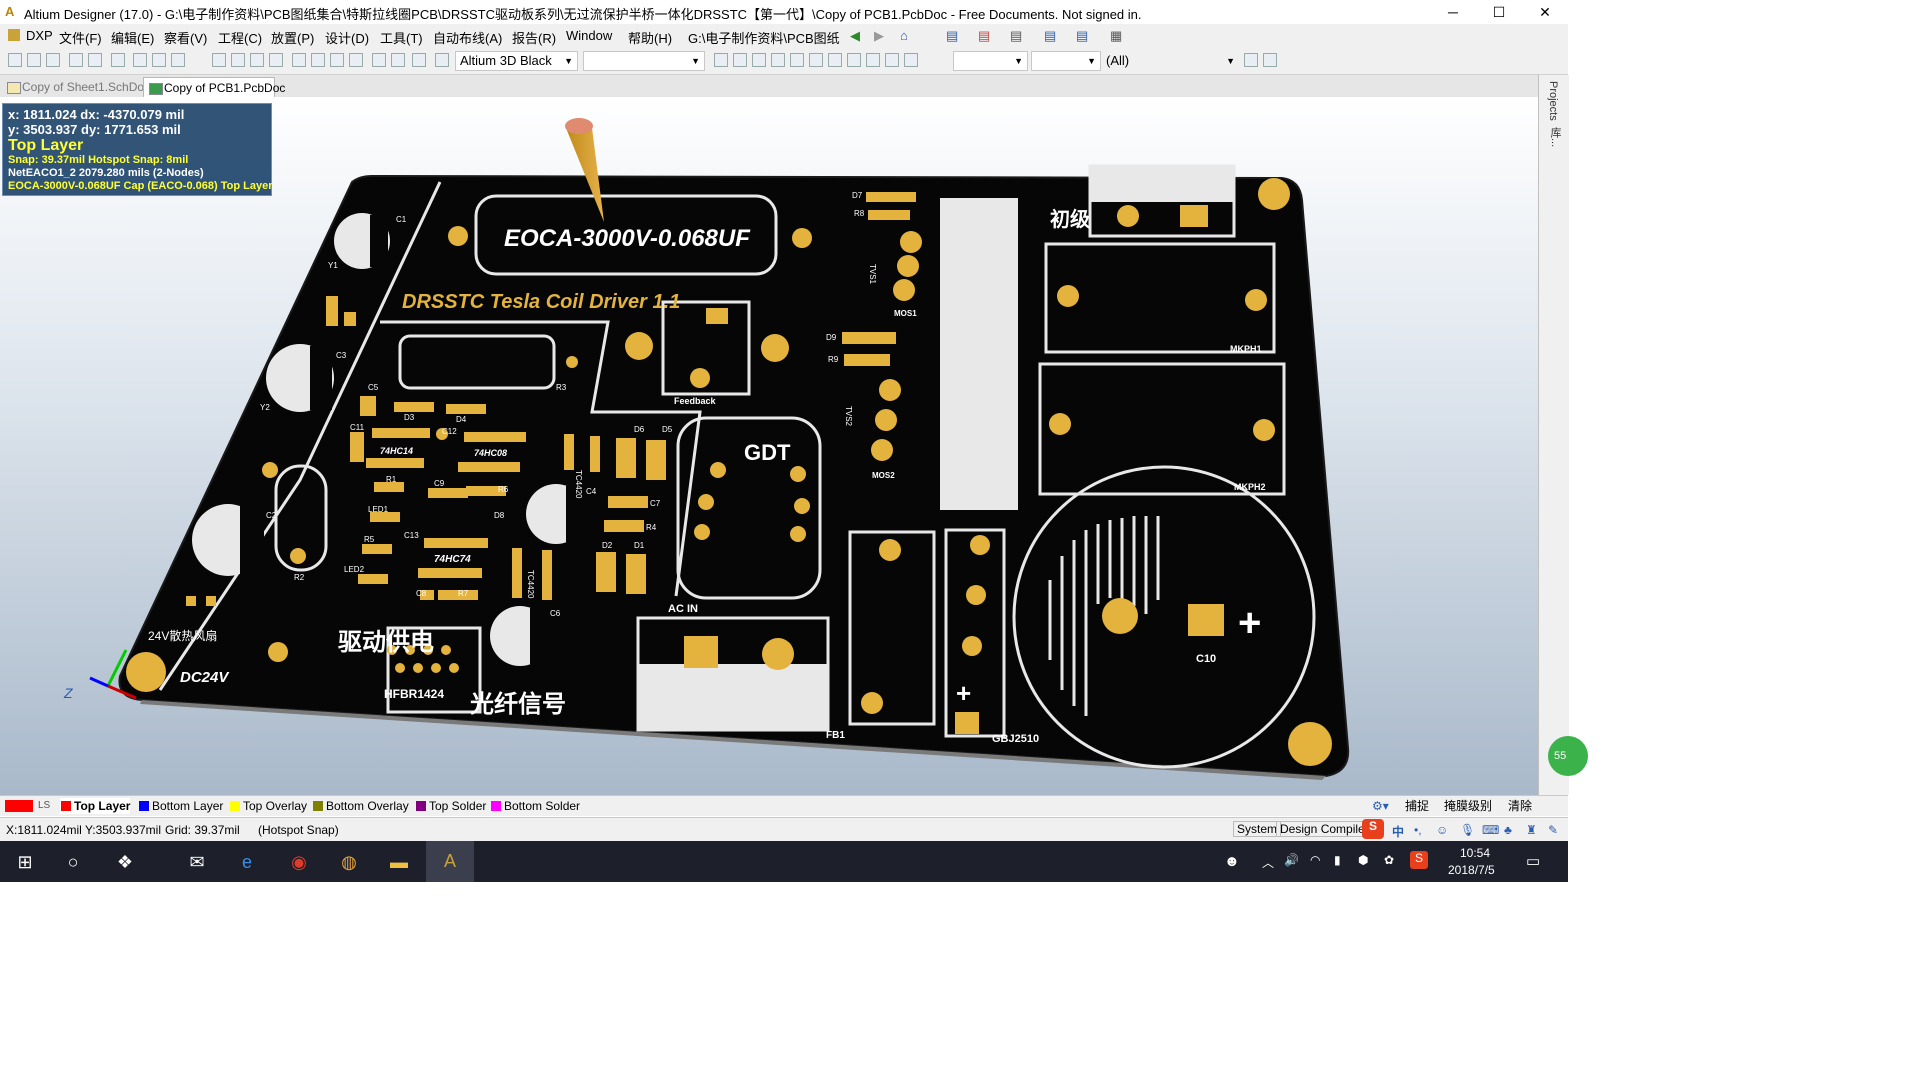 This screenshot has height=1080, width=1920. Describe the element at coordinates (1363, 860) in the screenshot. I see `security-icon: ⬢` at that location.